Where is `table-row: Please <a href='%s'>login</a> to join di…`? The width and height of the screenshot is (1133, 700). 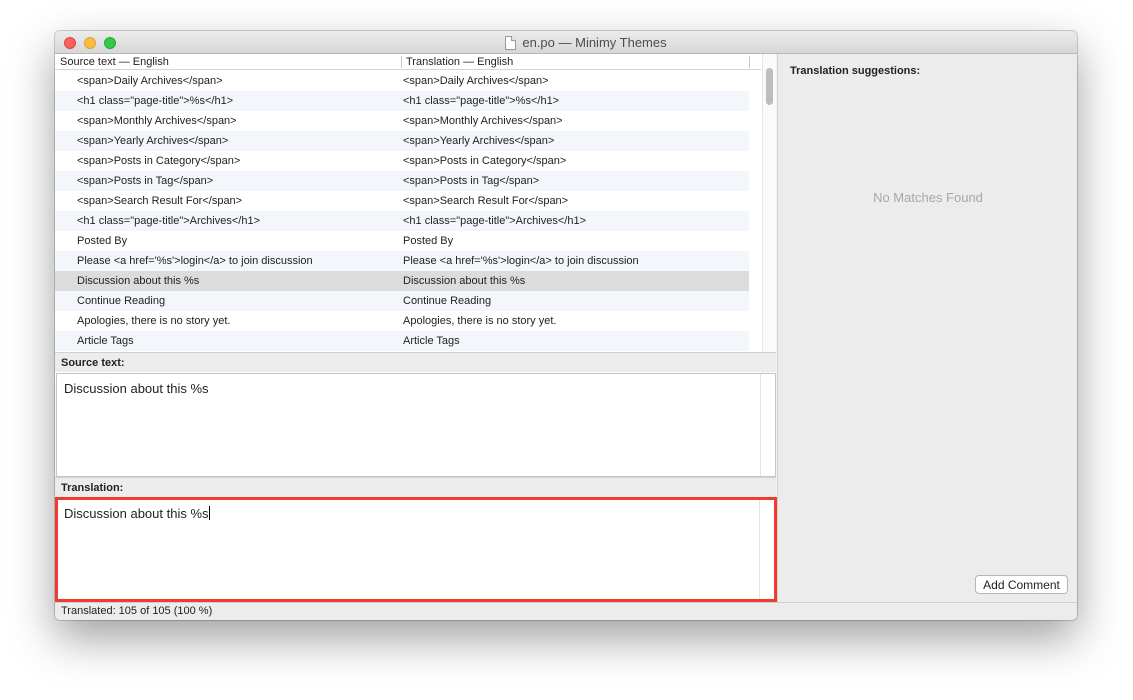
table-row: Please <a href='%s'>login</a> to join di… is located at coordinates (402, 261).